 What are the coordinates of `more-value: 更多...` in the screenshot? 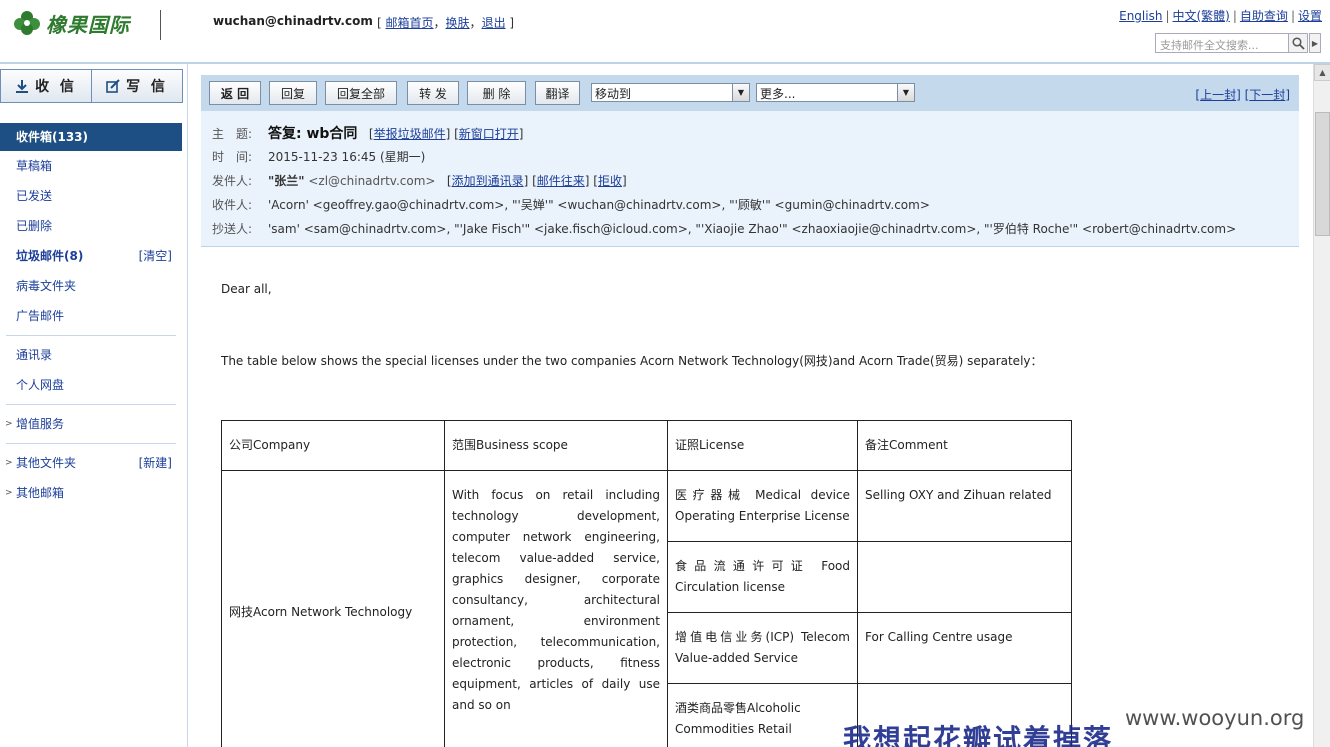 It's located at (778, 94).